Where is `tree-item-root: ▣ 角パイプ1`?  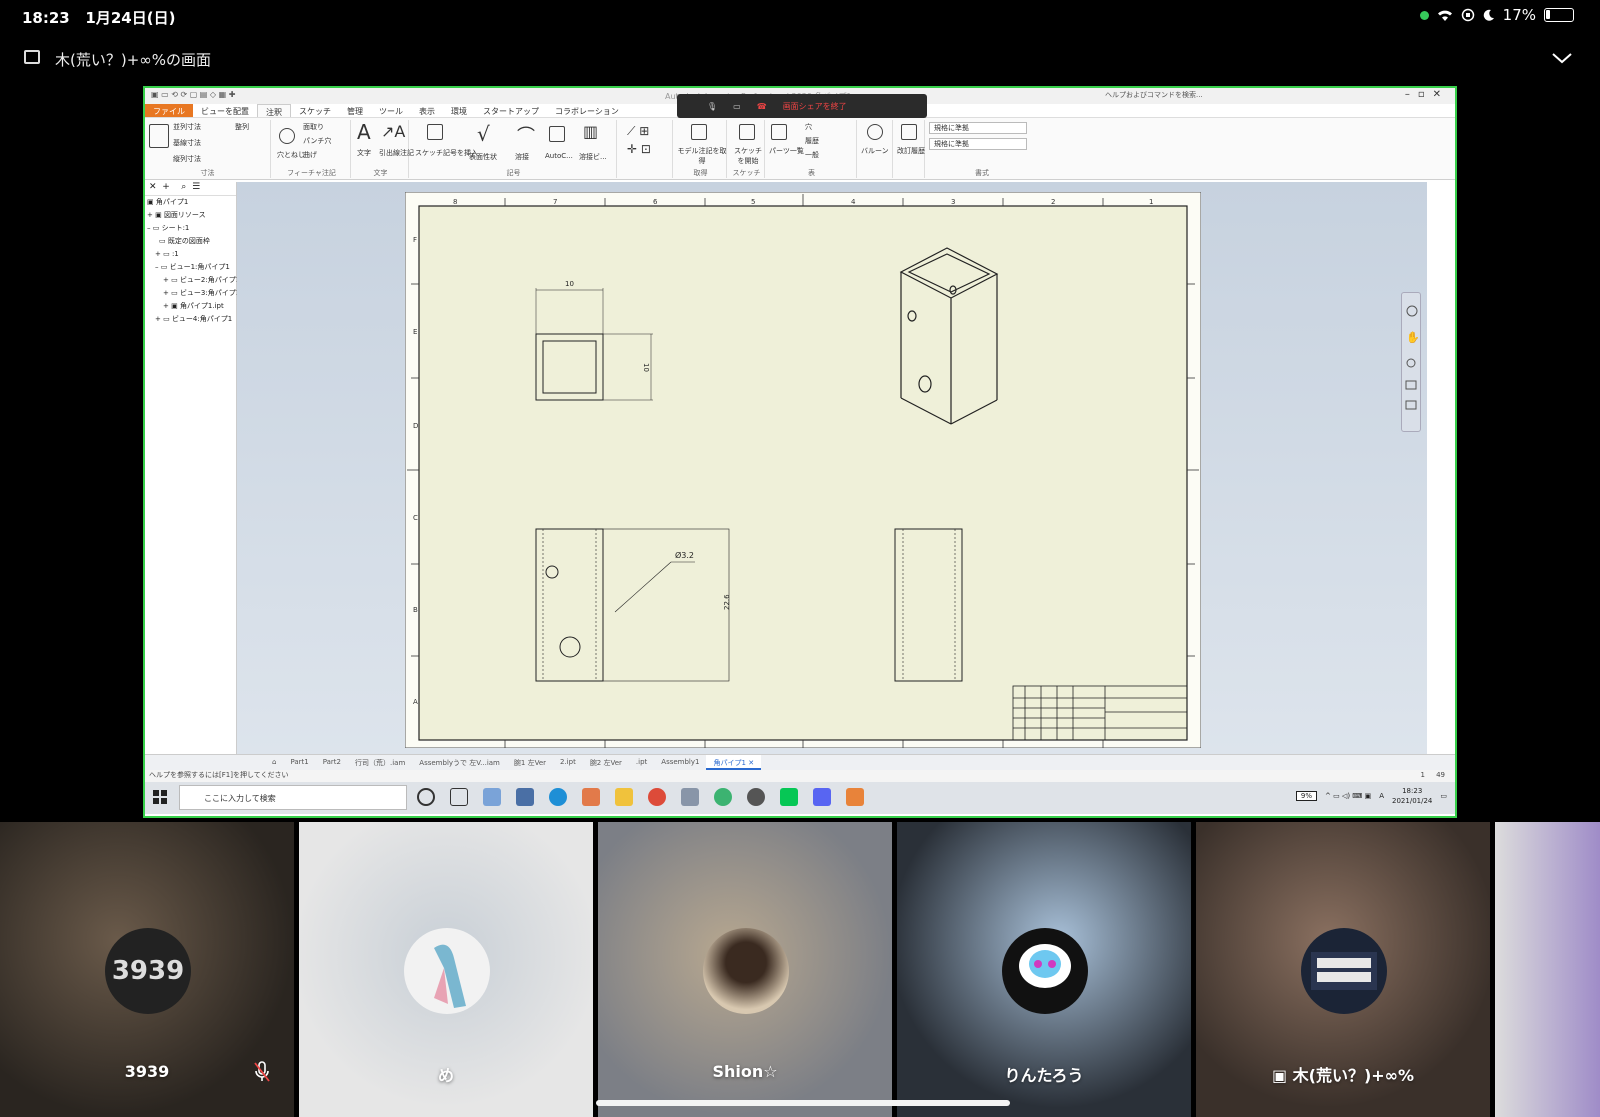
tree-item-root: ▣ 角パイプ1 is located at coordinates (190, 202).